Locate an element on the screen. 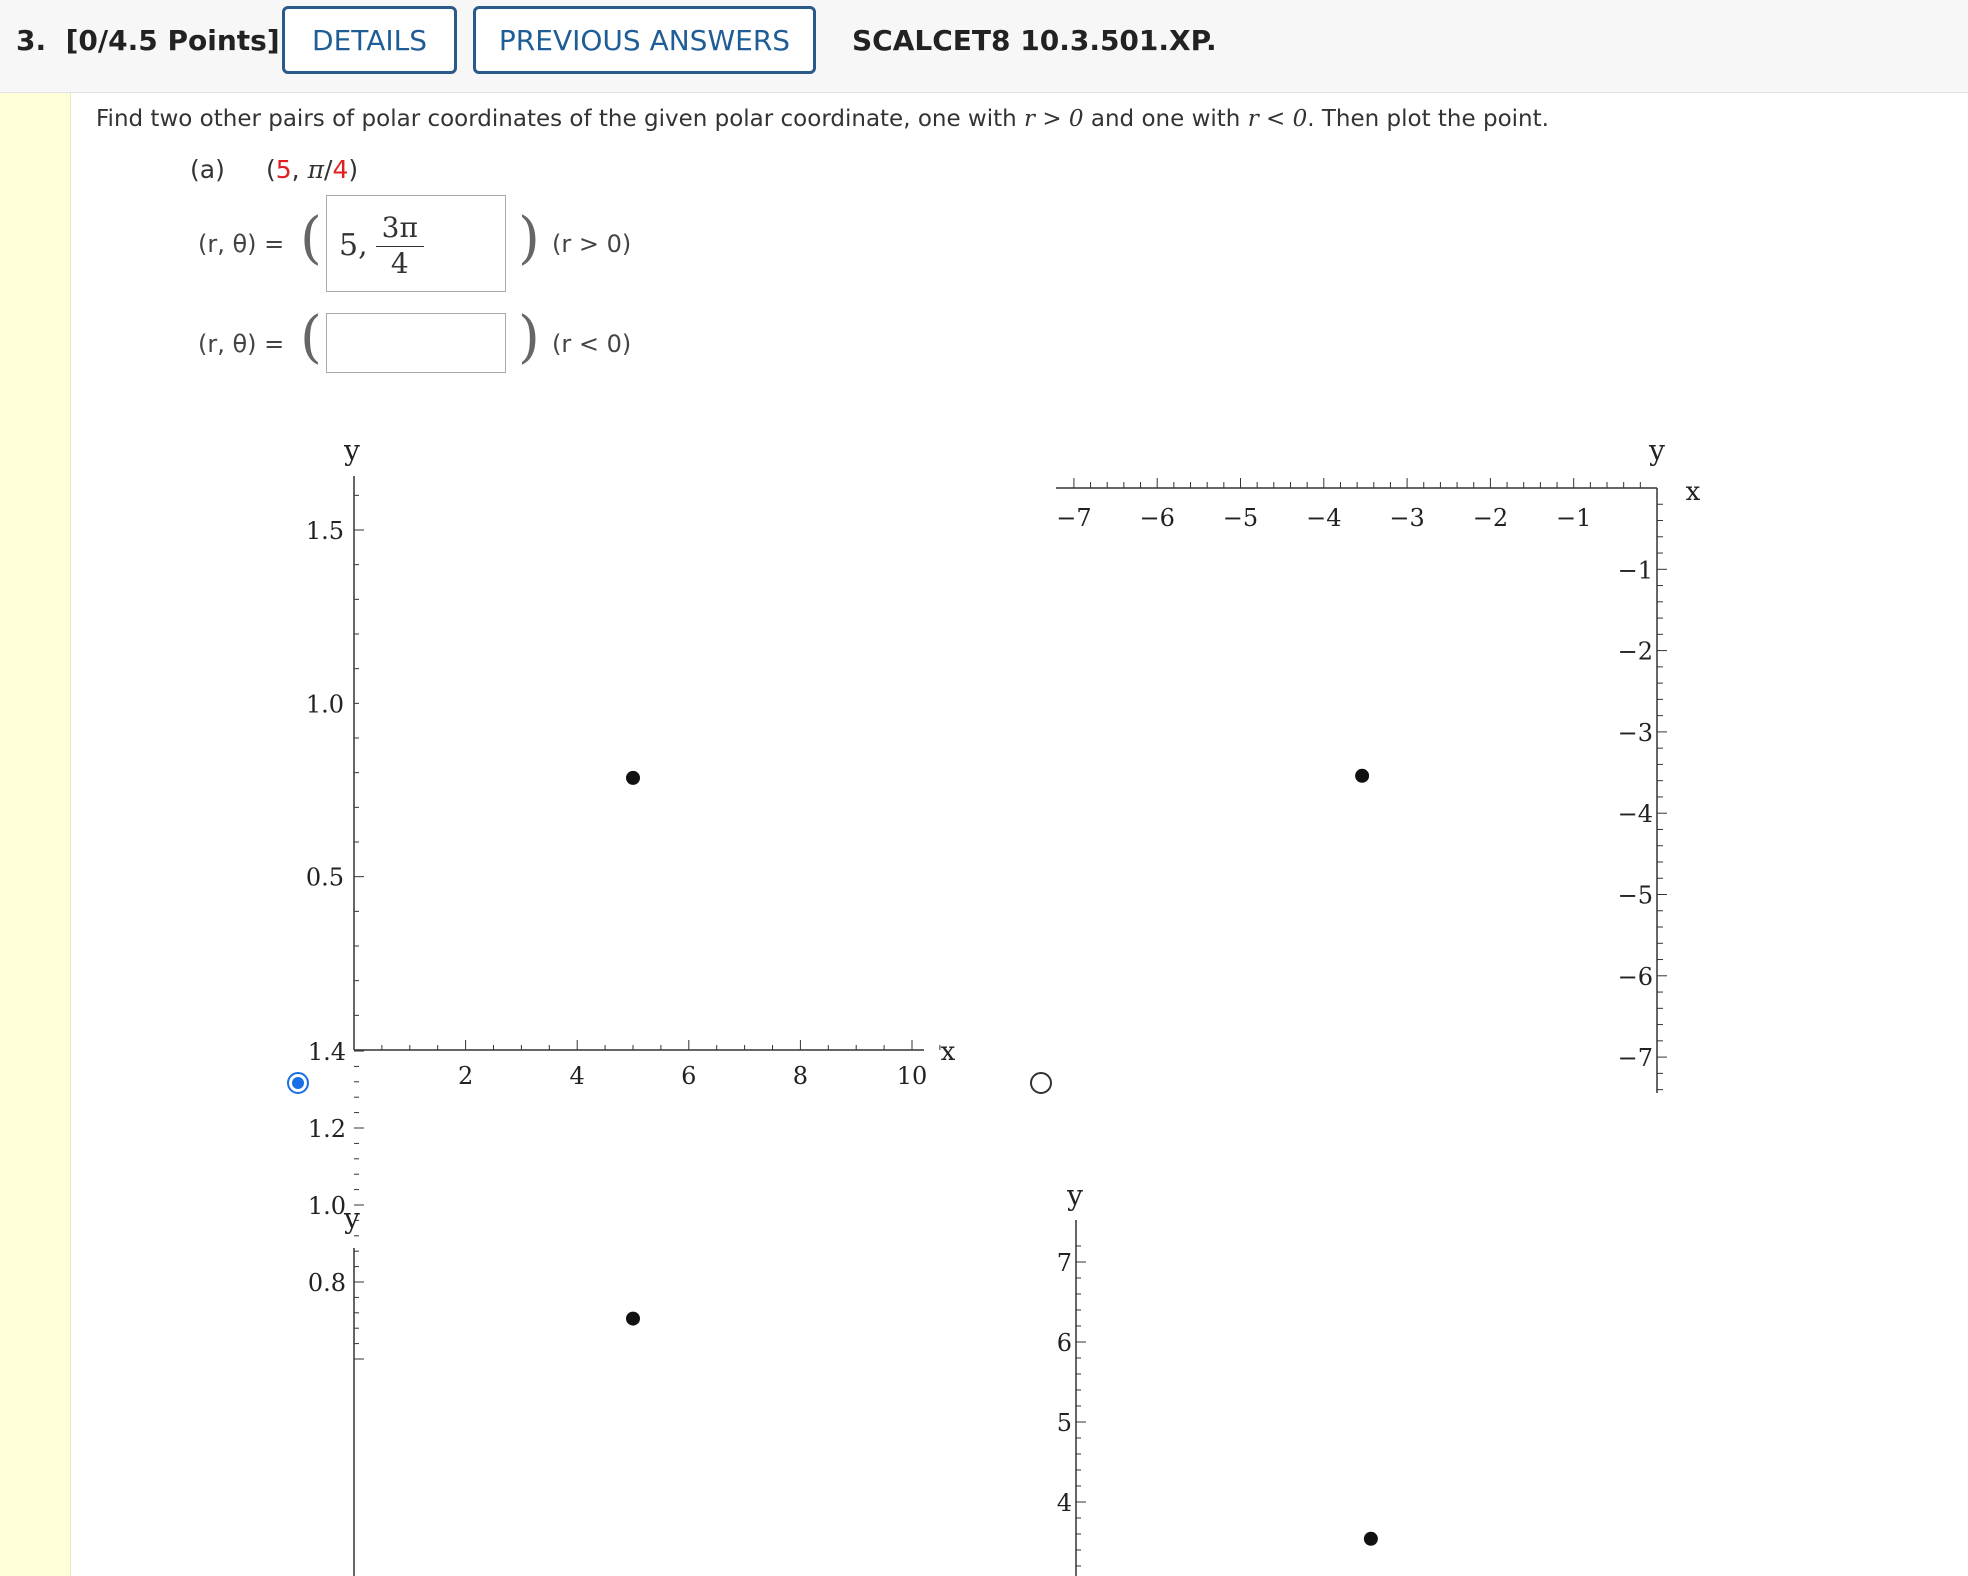 Image resolution: width=1968 pixels, height=1576 pixels. chart1-y-tick-label: 1.5 is located at coordinates (325, 531).